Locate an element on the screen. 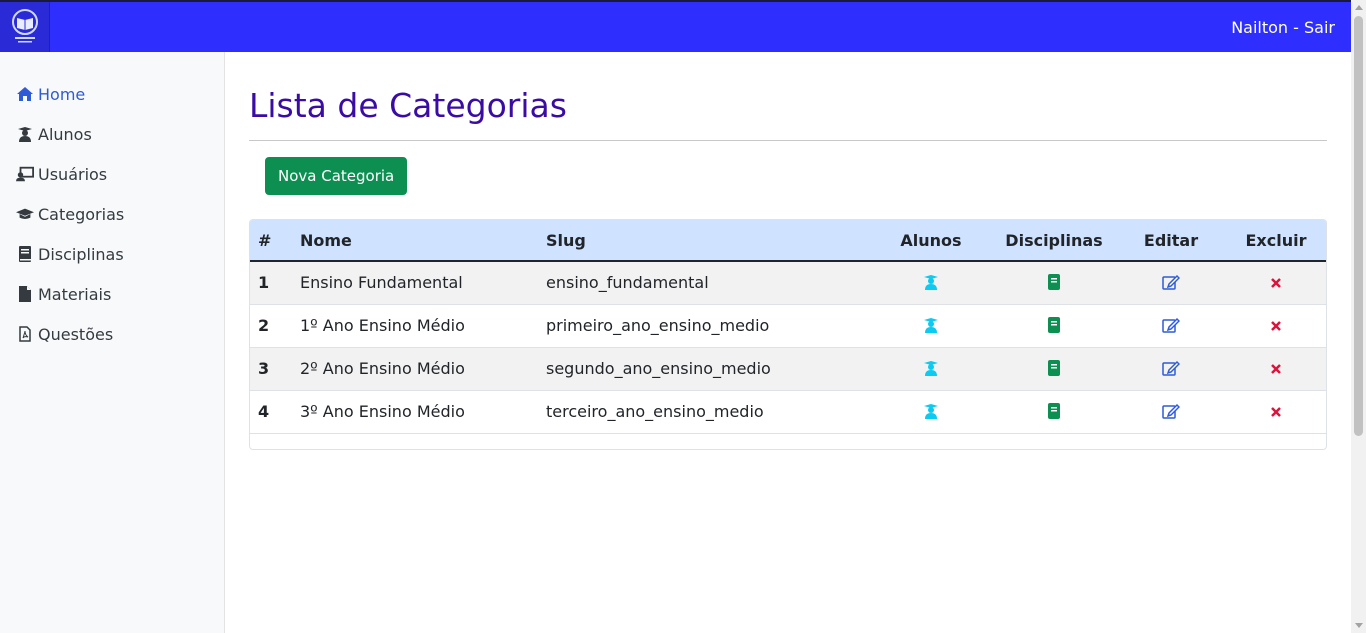 Image resolution: width=1366 pixels, height=633 pixels. row-slug: segundo_ano_ensino_medio is located at coordinates (658, 368).